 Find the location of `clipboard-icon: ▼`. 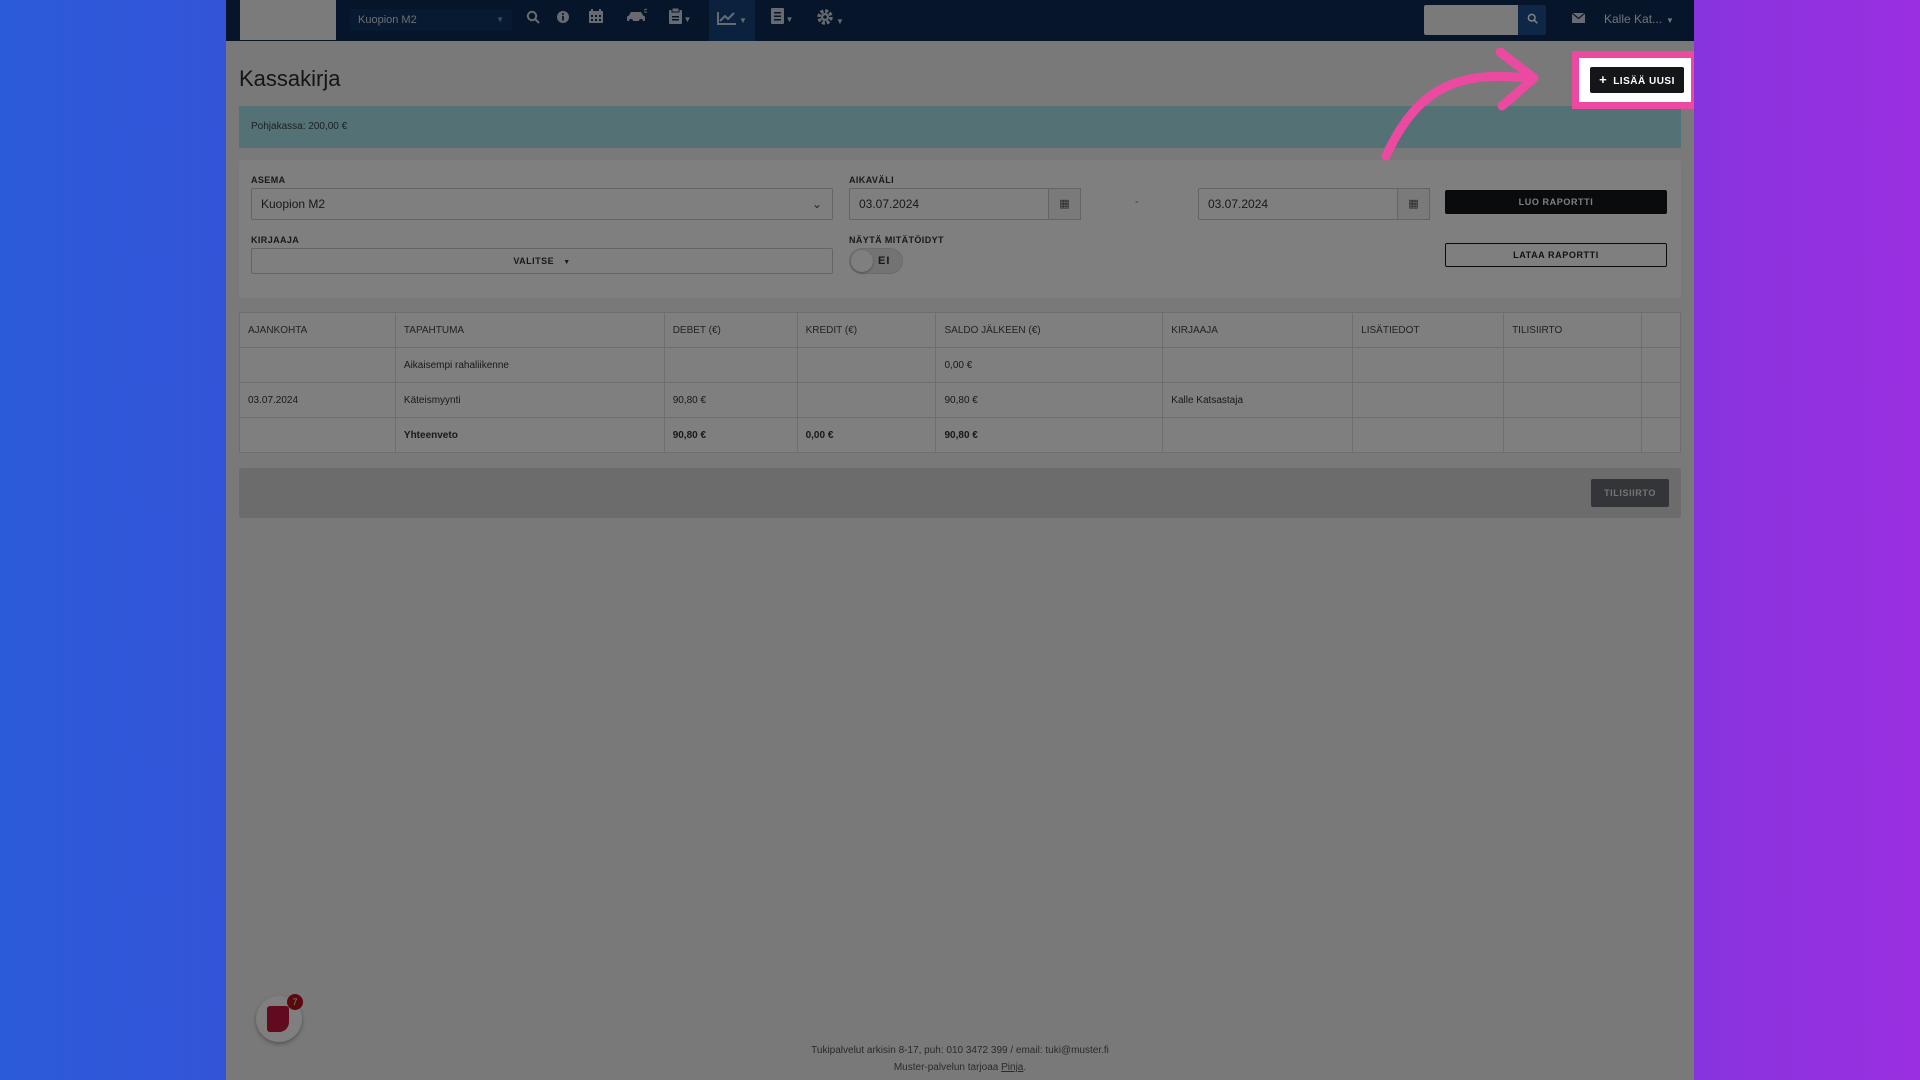

clipboard-icon: ▼ is located at coordinates (680, 19).